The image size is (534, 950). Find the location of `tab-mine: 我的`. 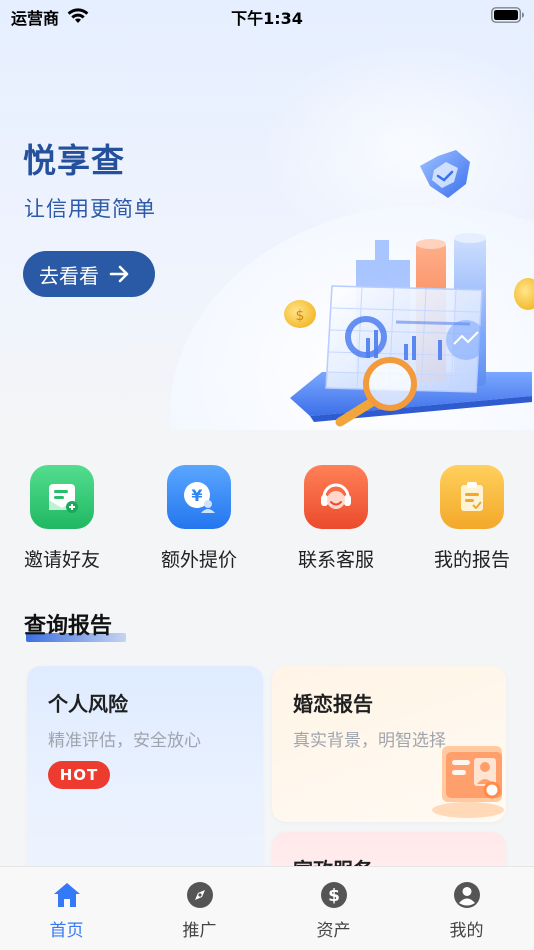

tab-mine: 我的 is located at coordinates (466, 908).